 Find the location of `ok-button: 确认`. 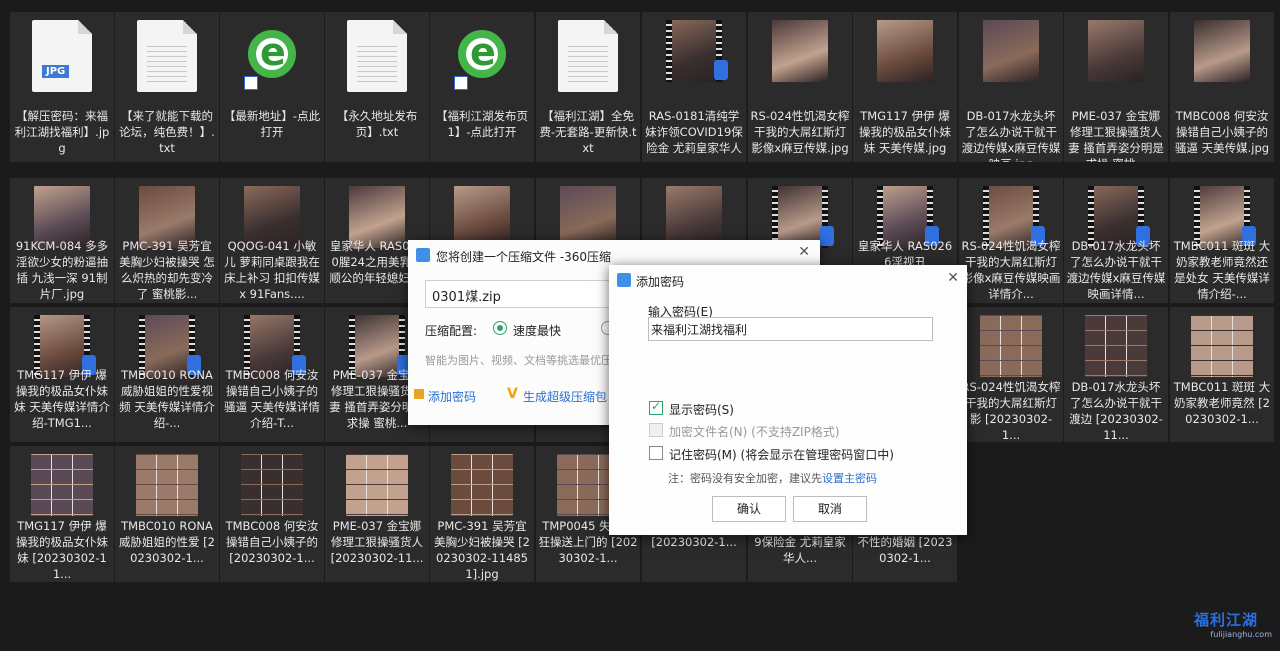

ok-button: 确认 is located at coordinates (749, 509).